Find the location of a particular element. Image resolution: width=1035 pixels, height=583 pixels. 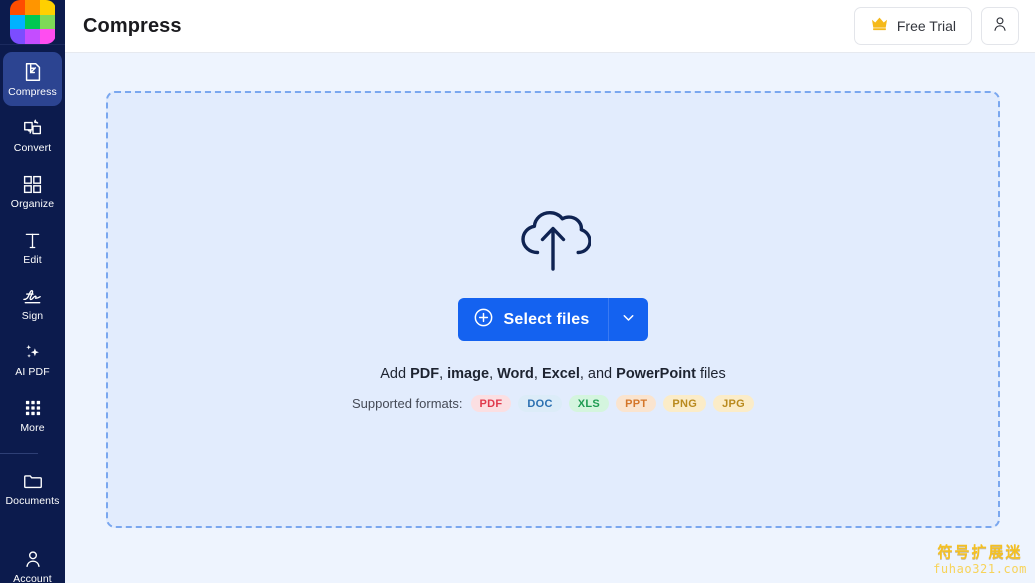

select-files-label: Select files is located at coordinates (546, 319).